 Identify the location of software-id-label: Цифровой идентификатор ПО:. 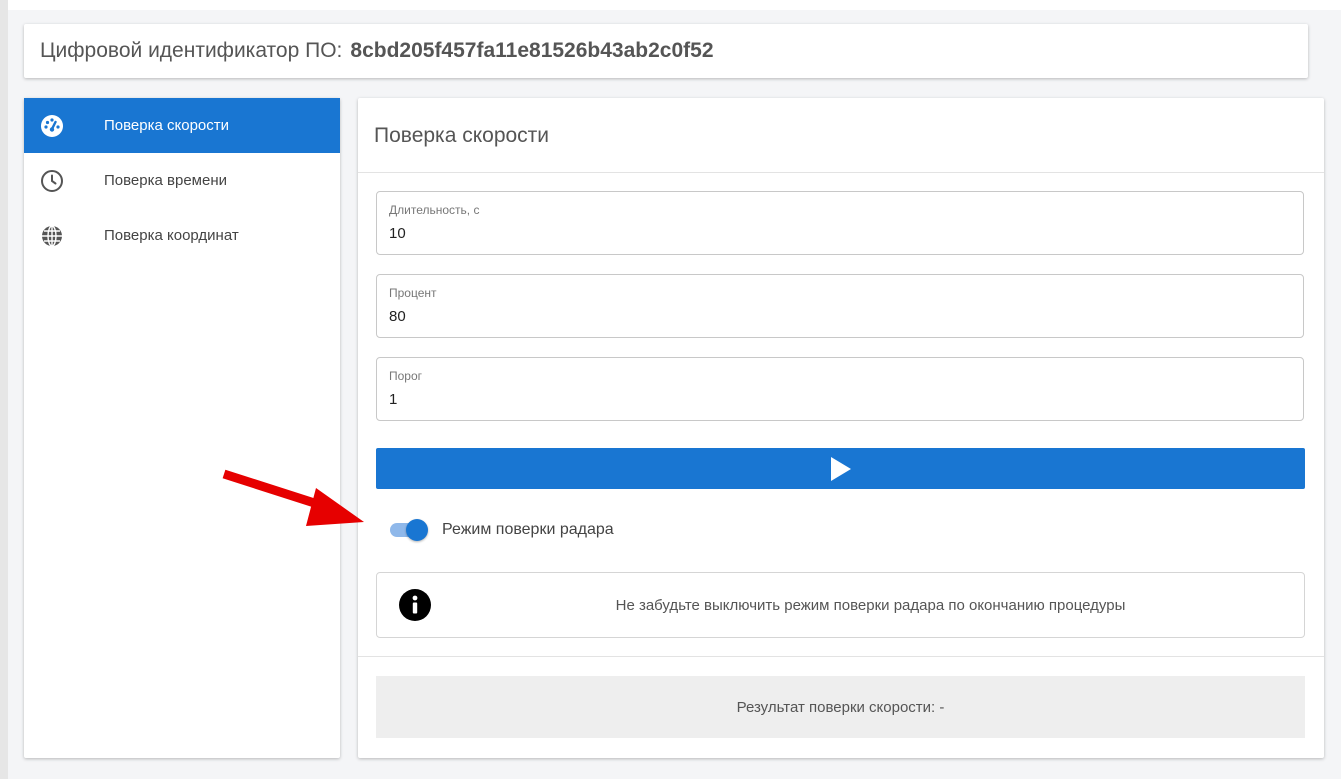
(191, 50).